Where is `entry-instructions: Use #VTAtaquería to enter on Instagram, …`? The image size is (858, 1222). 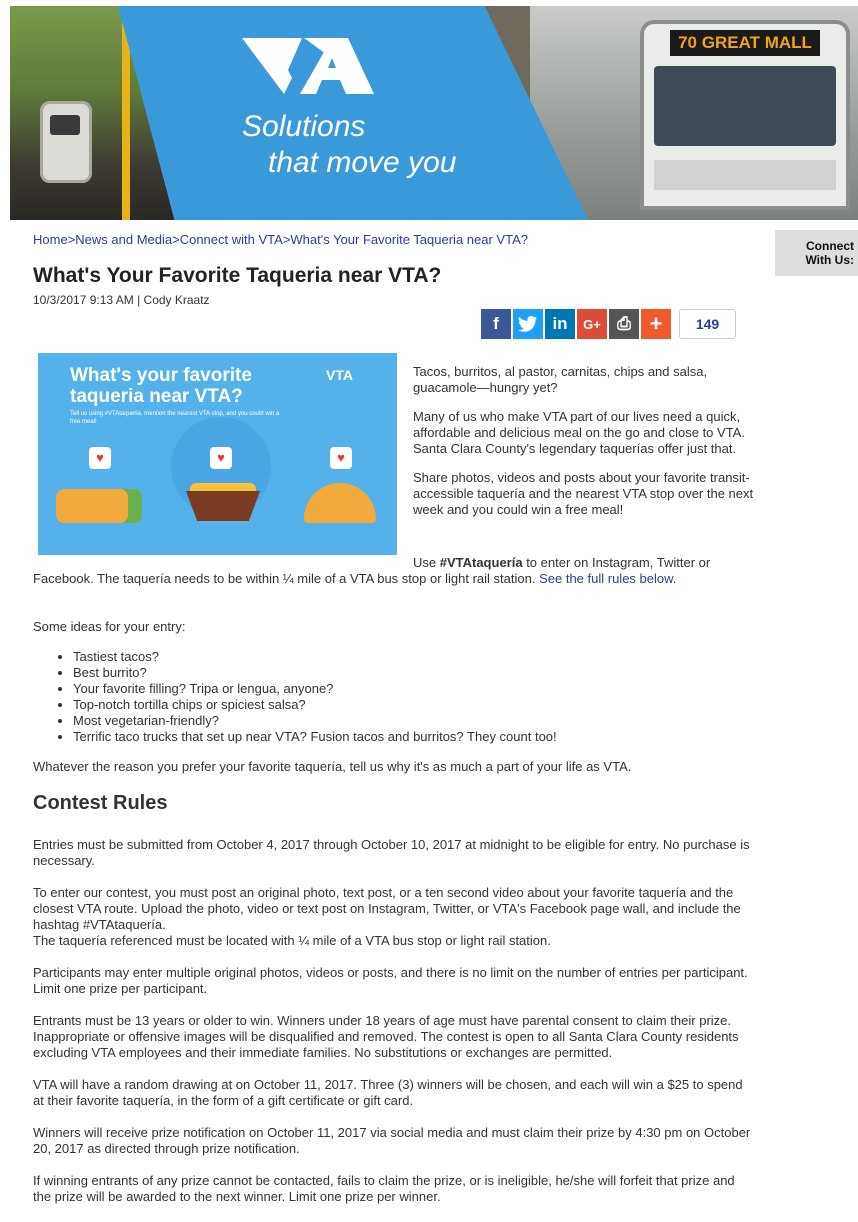
entry-instructions: Use #VTAtaquería to enter on Instagram, … is located at coordinates (395, 571).